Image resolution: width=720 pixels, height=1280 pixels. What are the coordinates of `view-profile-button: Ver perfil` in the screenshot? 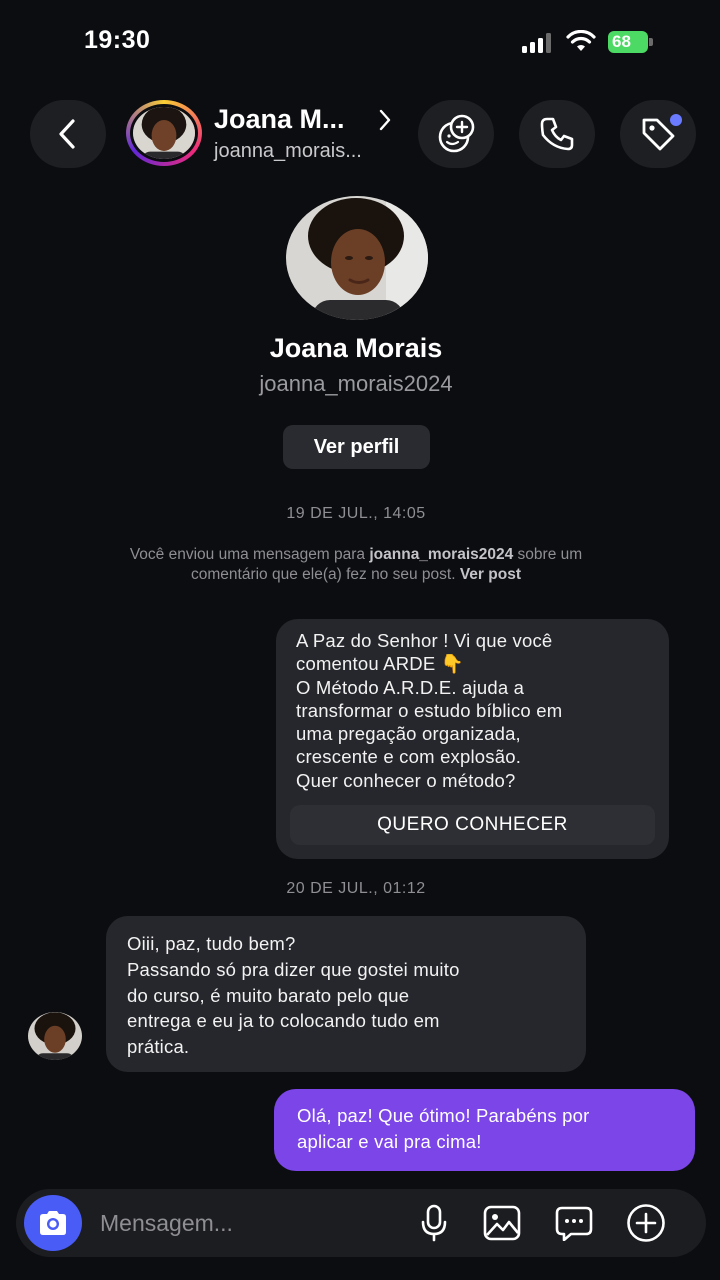 It's located at (356, 447).